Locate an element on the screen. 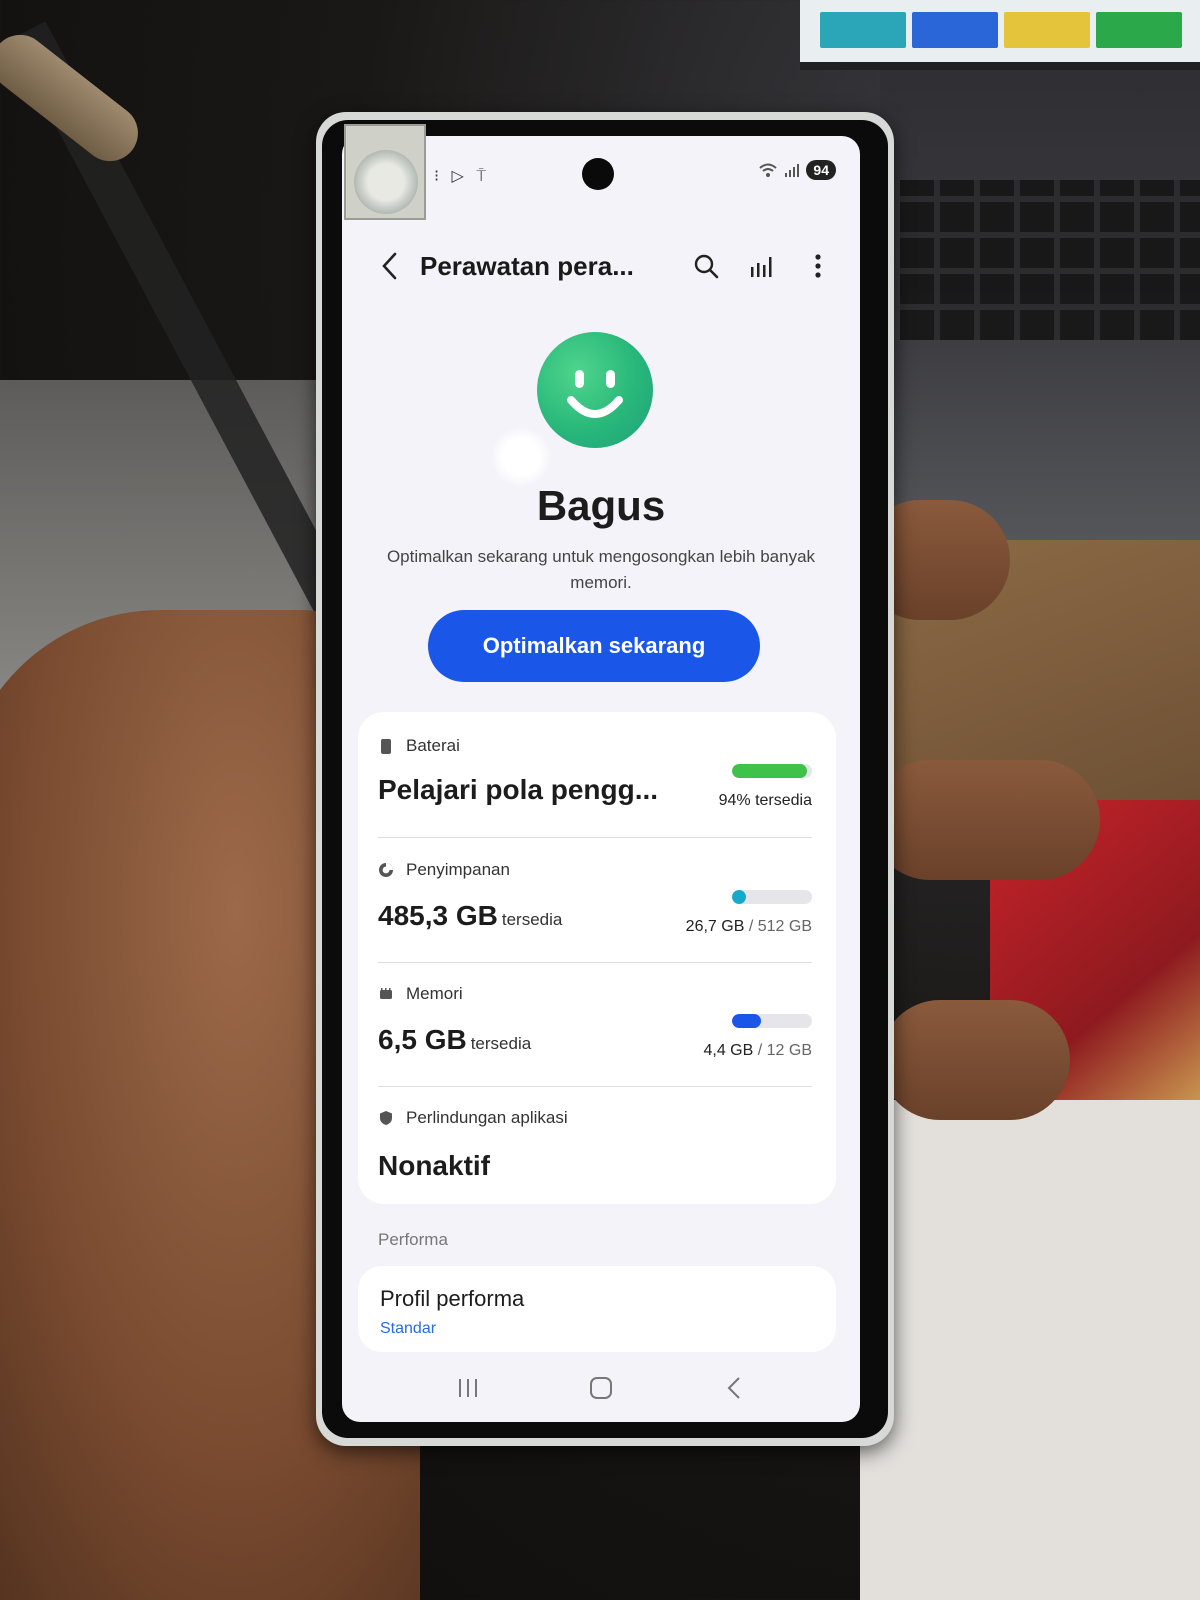 Image resolution: width=1200 pixels, height=1600 pixels. chart-button is located at coordinates (762, 266).